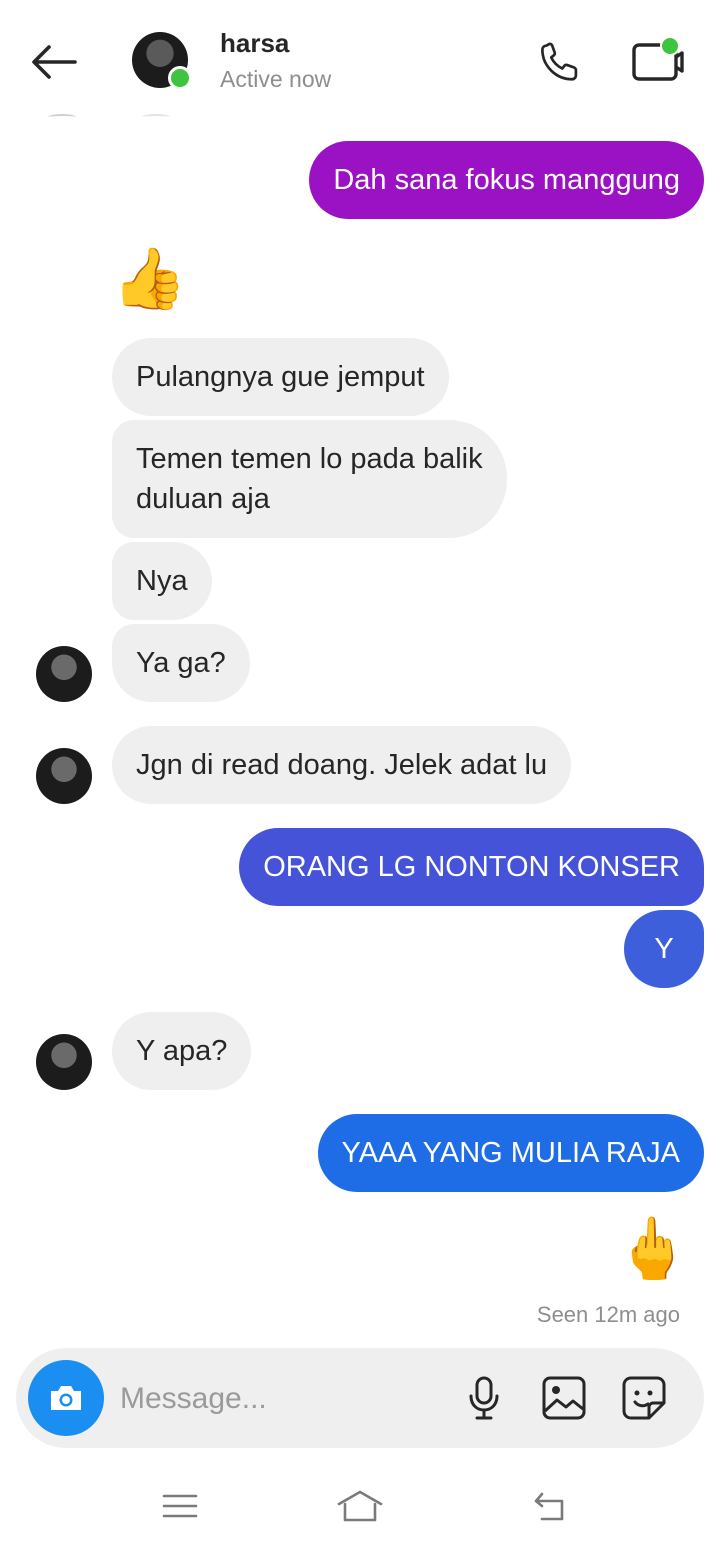  I want to click on back-nav-button, so click(548, 1506).